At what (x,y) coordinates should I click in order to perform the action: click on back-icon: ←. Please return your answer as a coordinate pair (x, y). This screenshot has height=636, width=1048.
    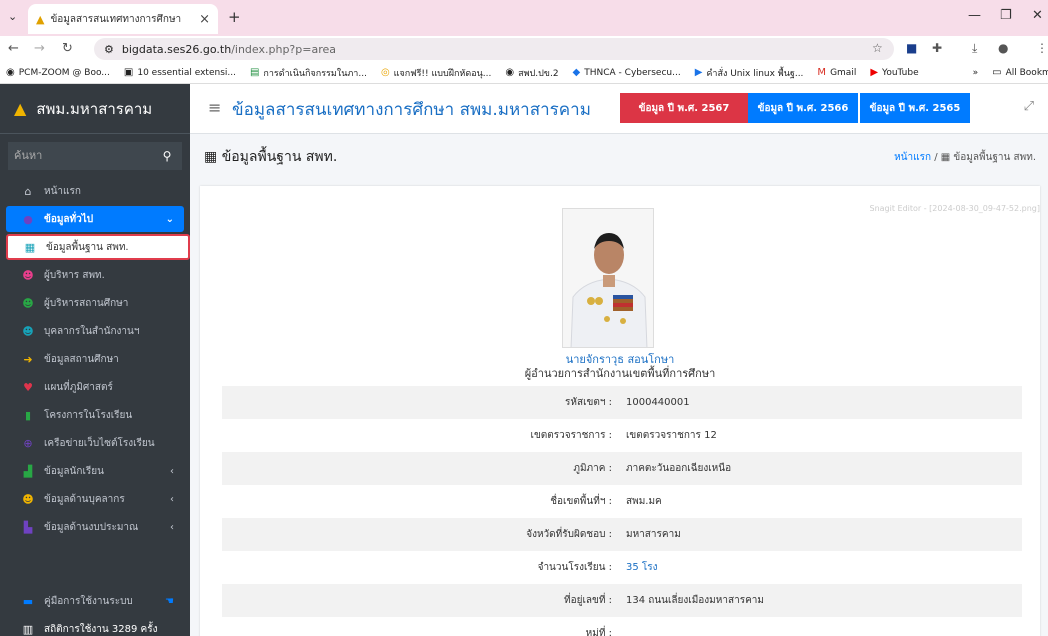
    Looking at the image, I should click on (13, 48).